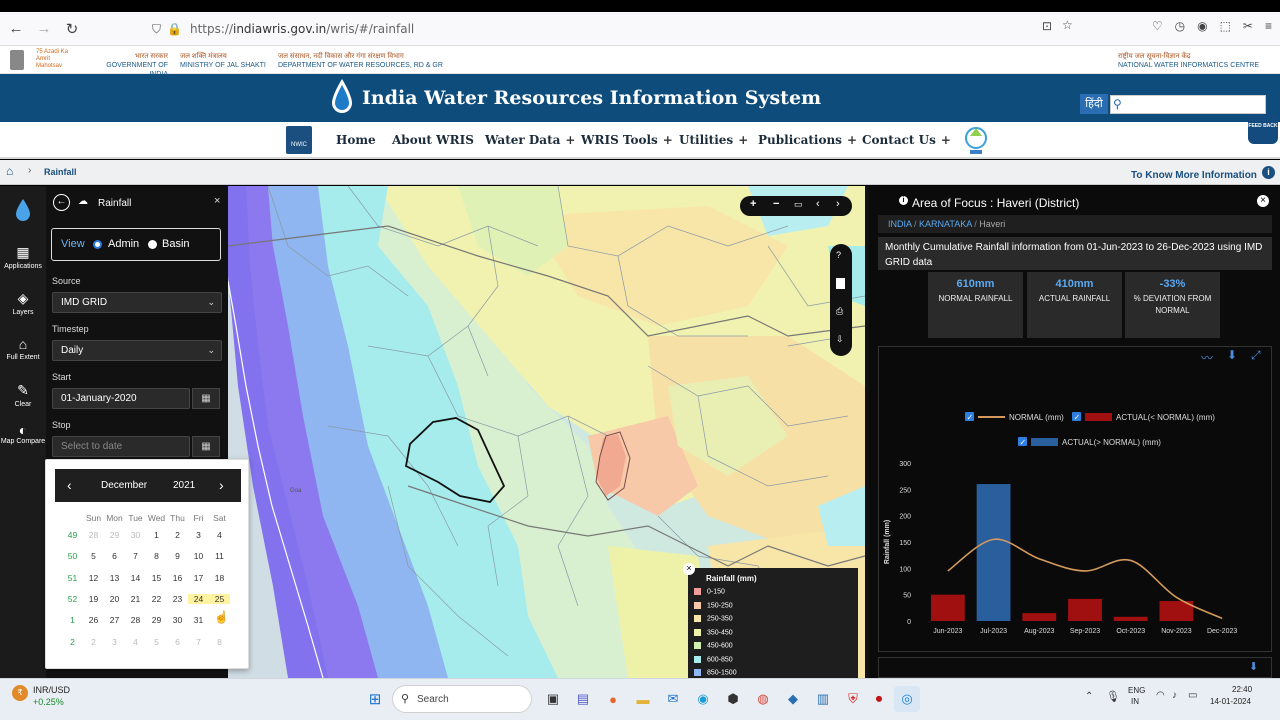 The height and width of the screenshot is (720, 1280). Describe the element at coordinates (627, 140) in the screenshot. I see `menu-wris-tools: WRIS Tools +` at that location.